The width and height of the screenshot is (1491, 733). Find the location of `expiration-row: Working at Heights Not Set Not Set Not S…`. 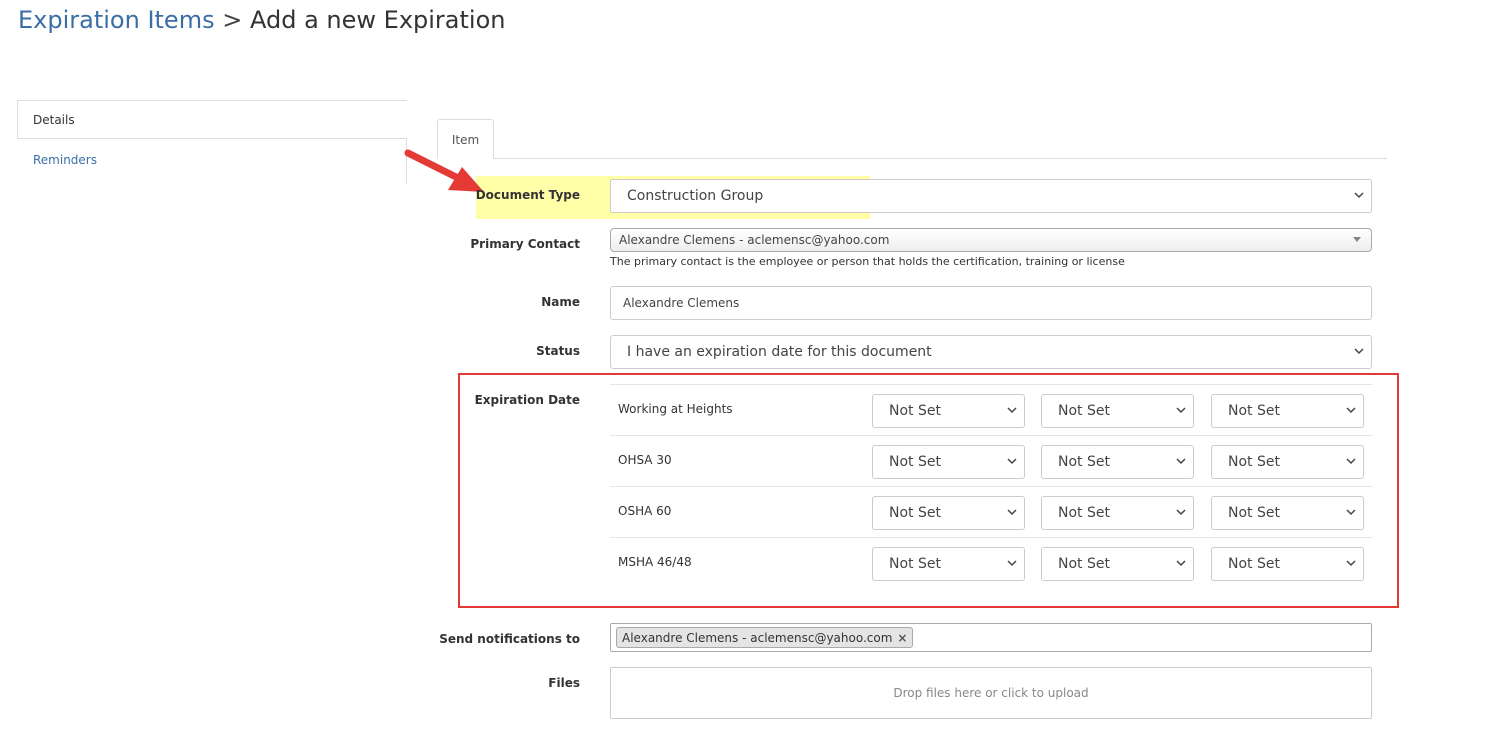

expiration-row: Working at Heights Not Set Not Set Not S… is located at coordinates (991, 409).